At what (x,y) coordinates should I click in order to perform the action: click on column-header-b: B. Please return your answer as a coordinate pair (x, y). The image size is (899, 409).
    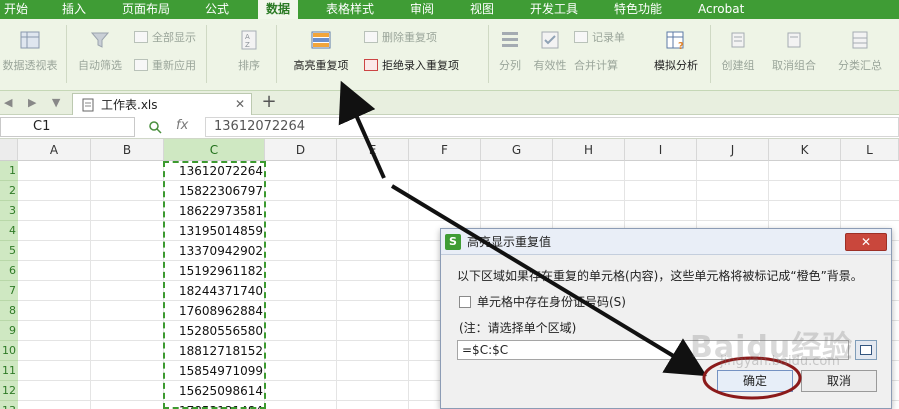
    Looking at the image, I should click on (127, 150).